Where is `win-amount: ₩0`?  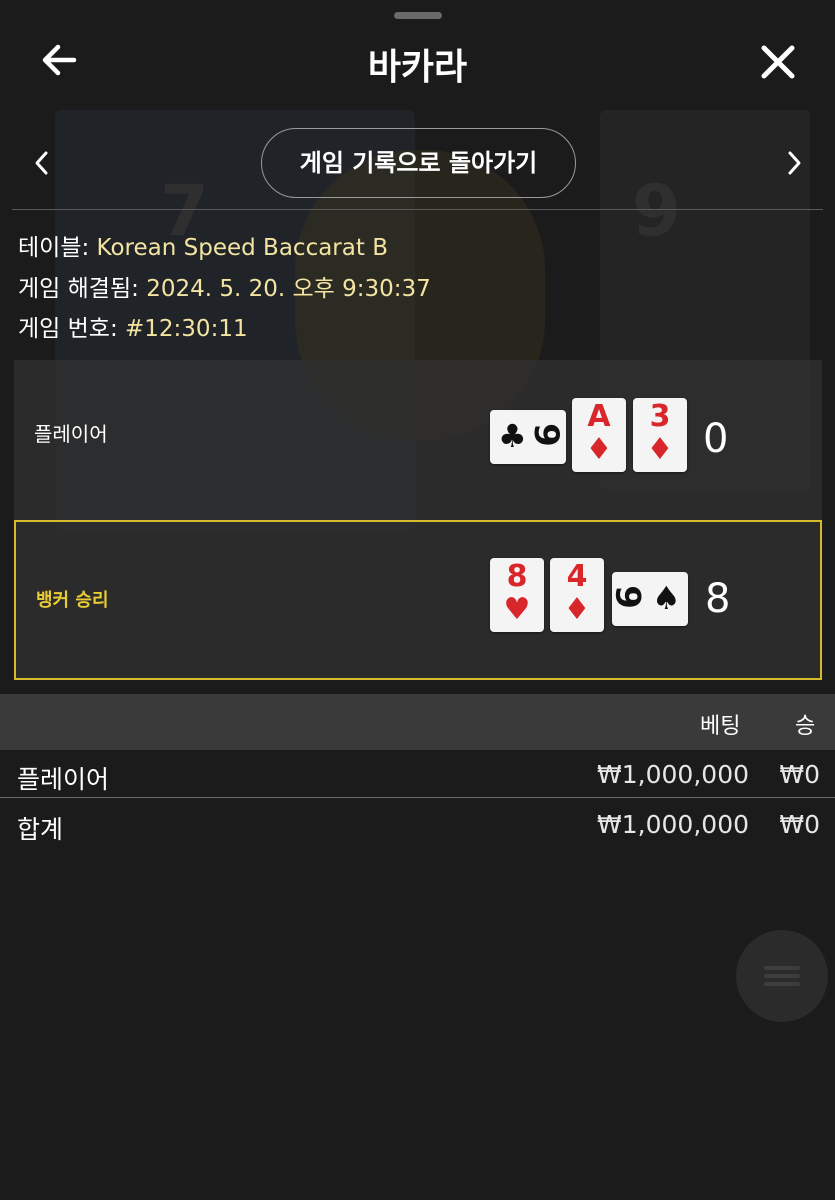 win-amount: ₩0 is located at coordinates (799, 774).